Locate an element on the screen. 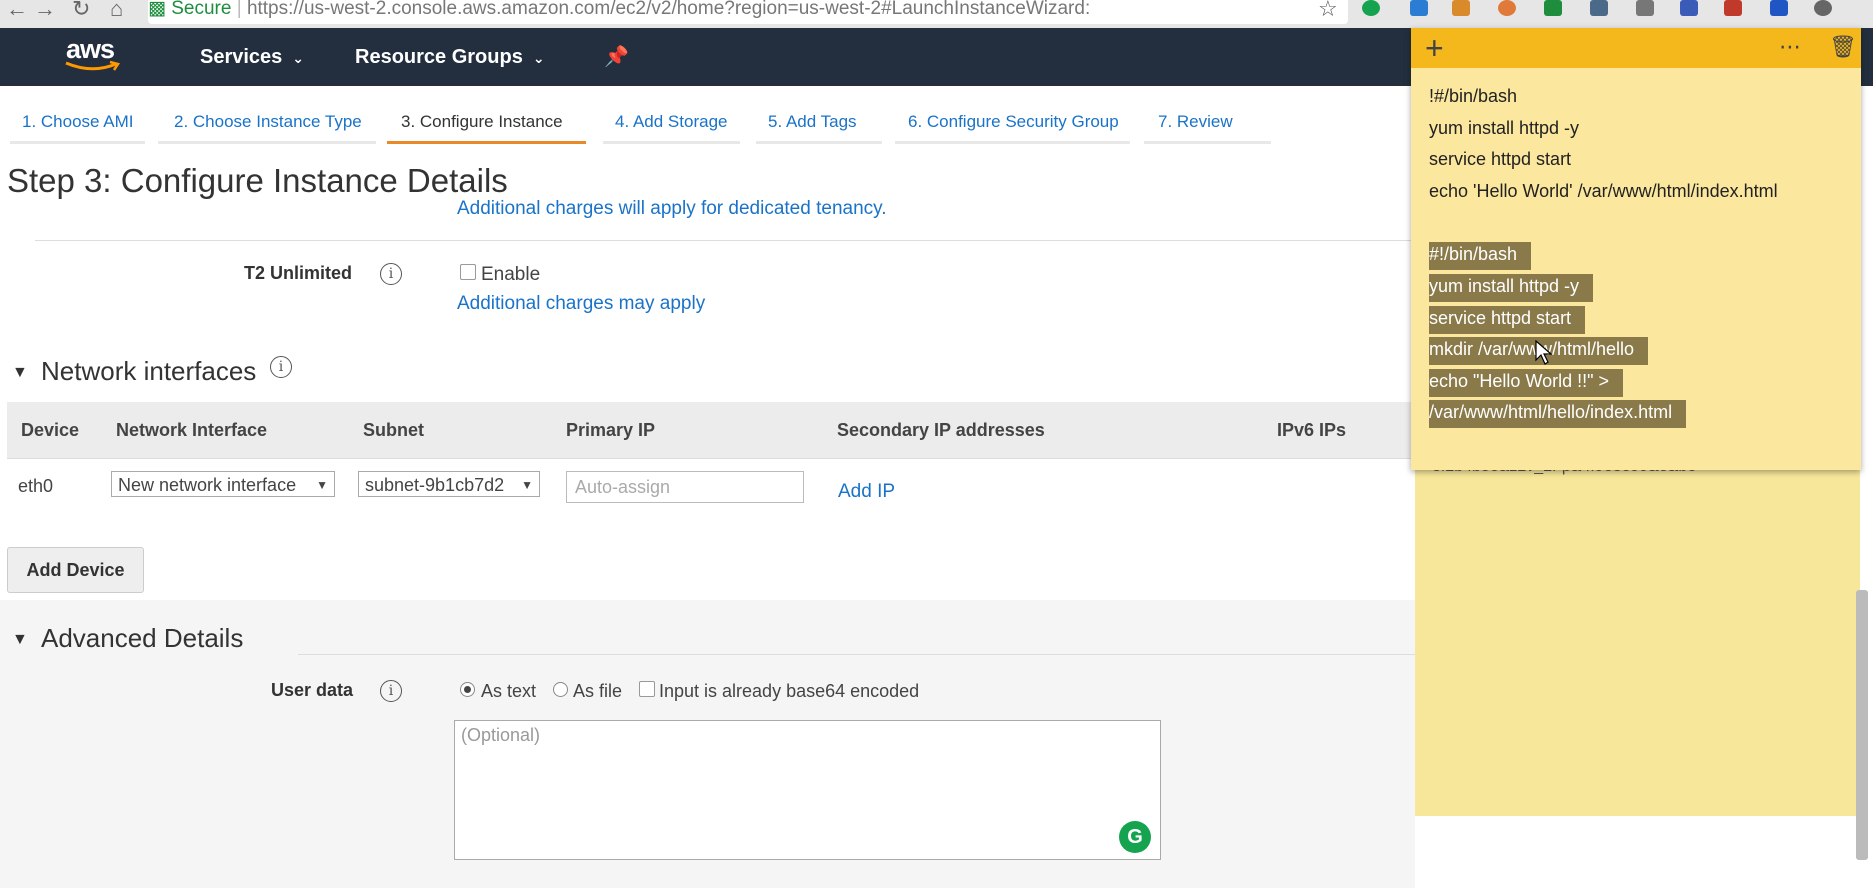  subnet-value: subnet-9b1cb7d2 is located at coordinates (435, 485).